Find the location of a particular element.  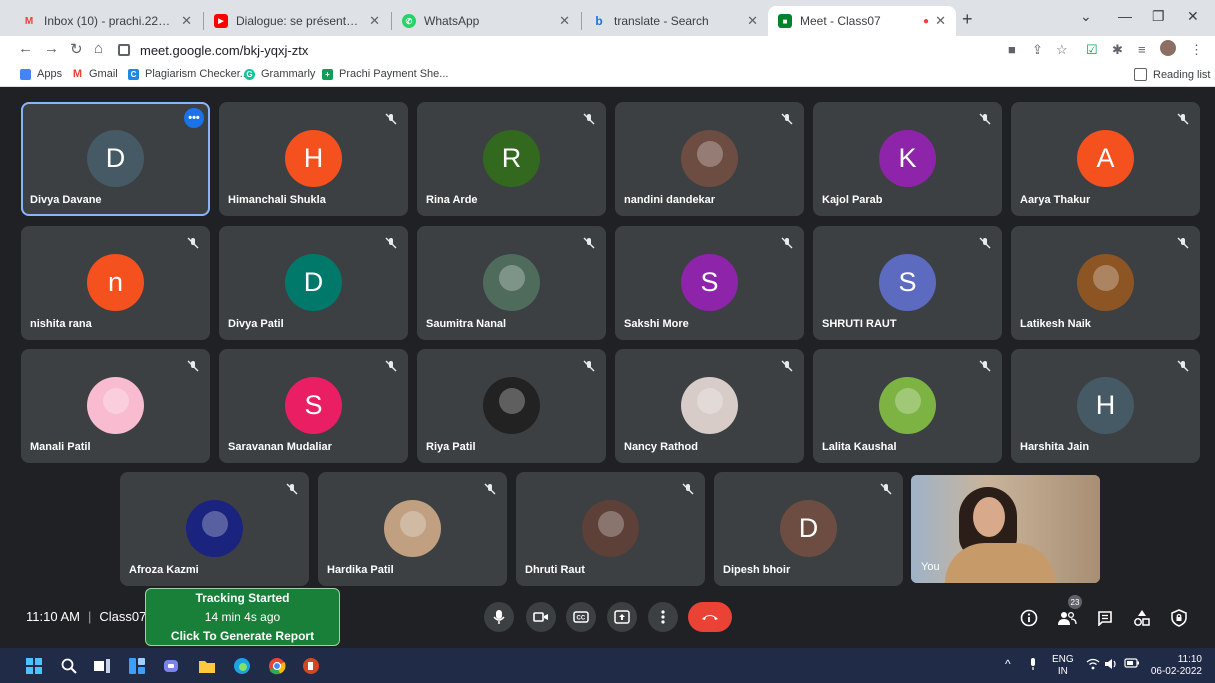

self-video-tile: You is located at coordinates (1005, 529).